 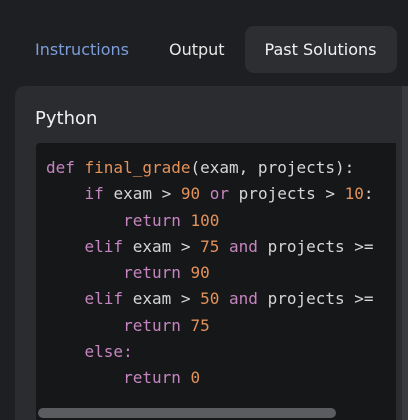 I want to click on code-token: if, so click(x=80, y=194).